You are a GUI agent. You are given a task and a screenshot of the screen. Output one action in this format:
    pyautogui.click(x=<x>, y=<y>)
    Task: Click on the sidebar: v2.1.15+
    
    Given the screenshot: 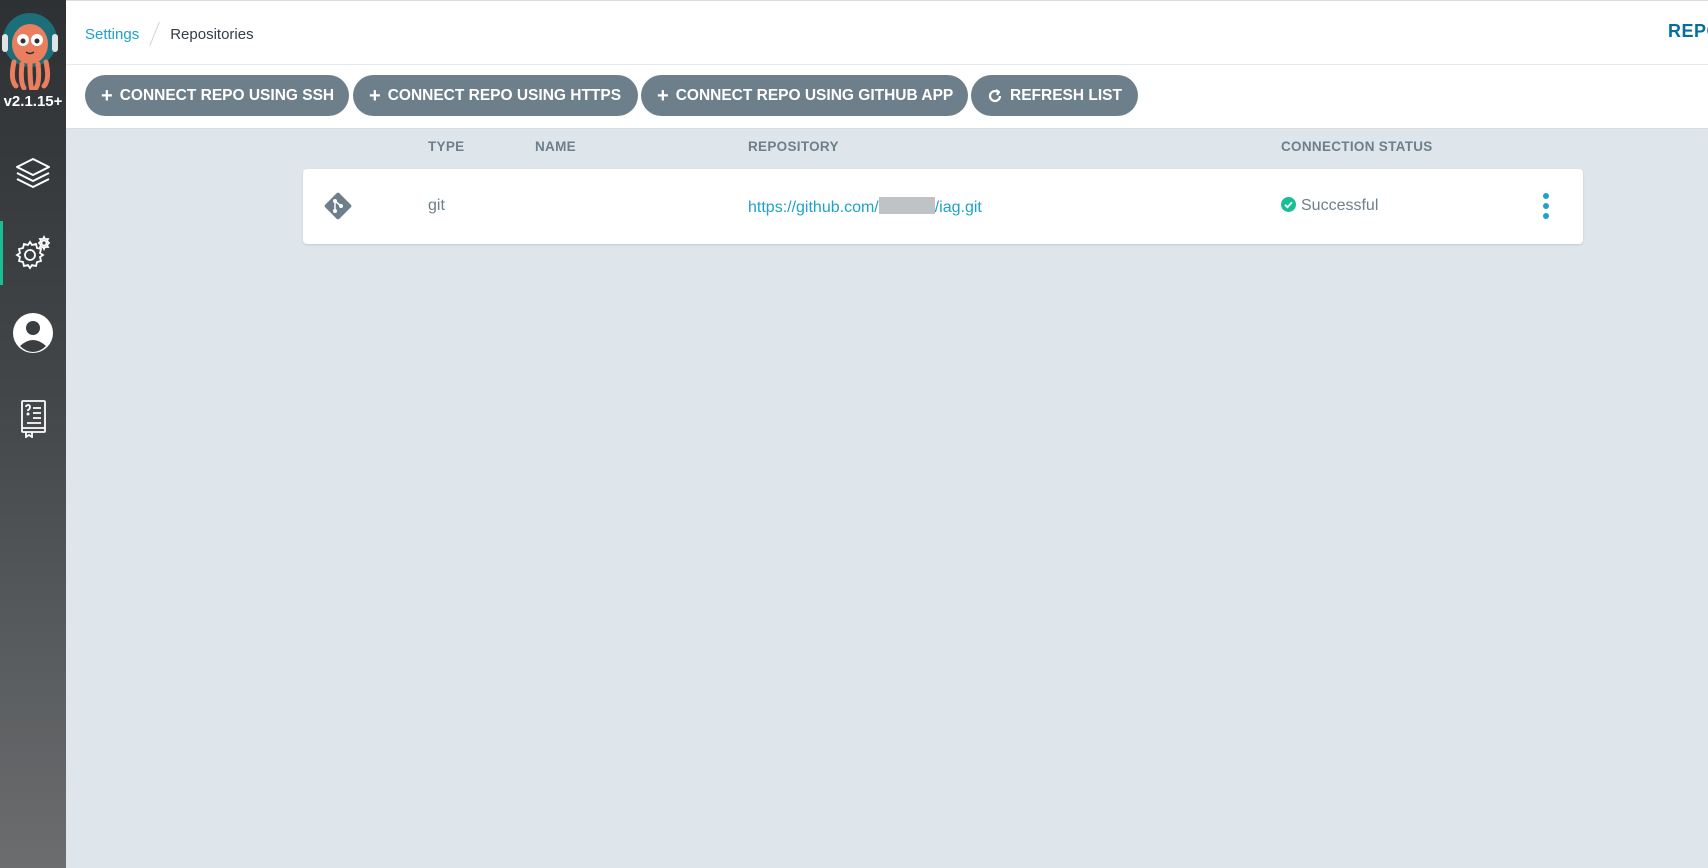 What is the action you would take?
    pyautogui.click(x=33, y=434)
    